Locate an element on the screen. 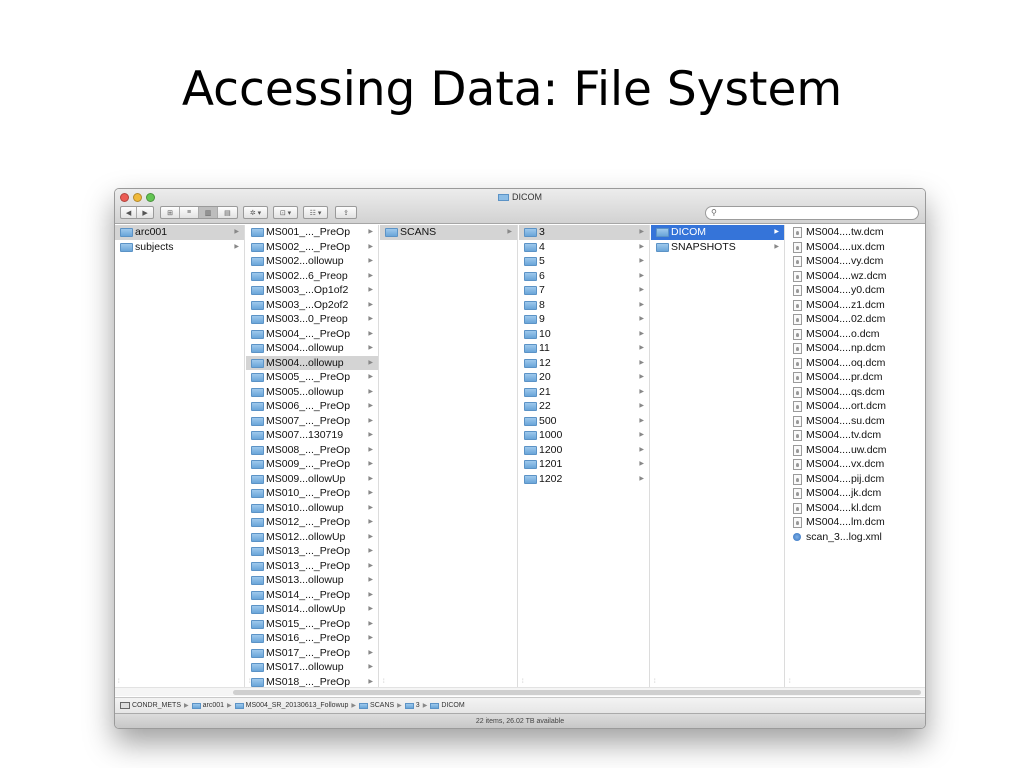  folder-item: 10 ▶ is located at coordinates (584, 334).